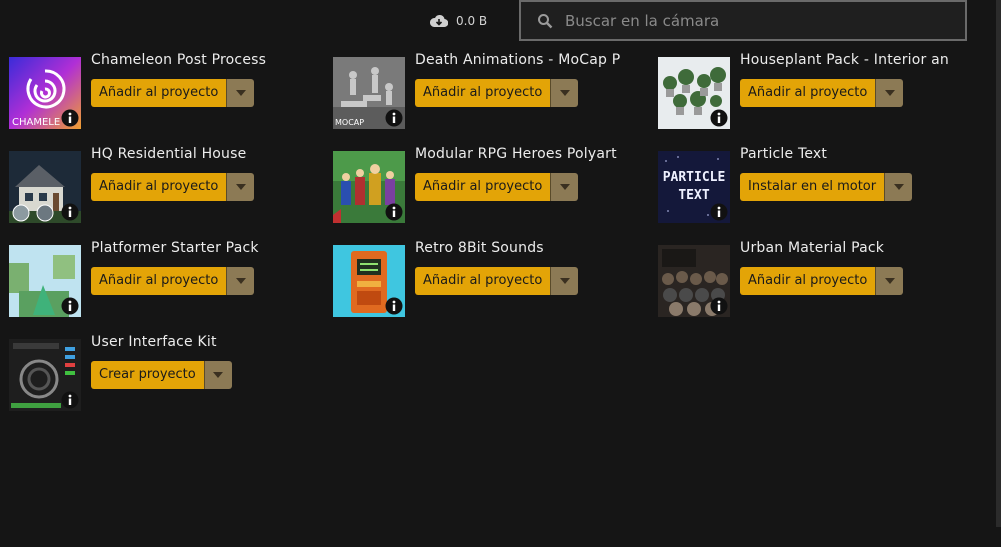 The width and height of the screenshot is (1001, 547). I want to click on cloud-download-icon, so click(439, 21).